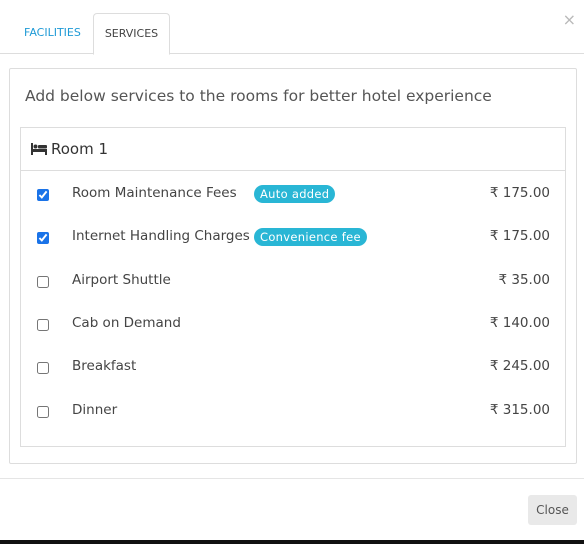 The height and width of the screenshot is (544, 584). What do you see at coordinates (293, 414) in the screenshot?
I see `service-row: Dinner ₹ 315.00` at bounding box center [293, 414].